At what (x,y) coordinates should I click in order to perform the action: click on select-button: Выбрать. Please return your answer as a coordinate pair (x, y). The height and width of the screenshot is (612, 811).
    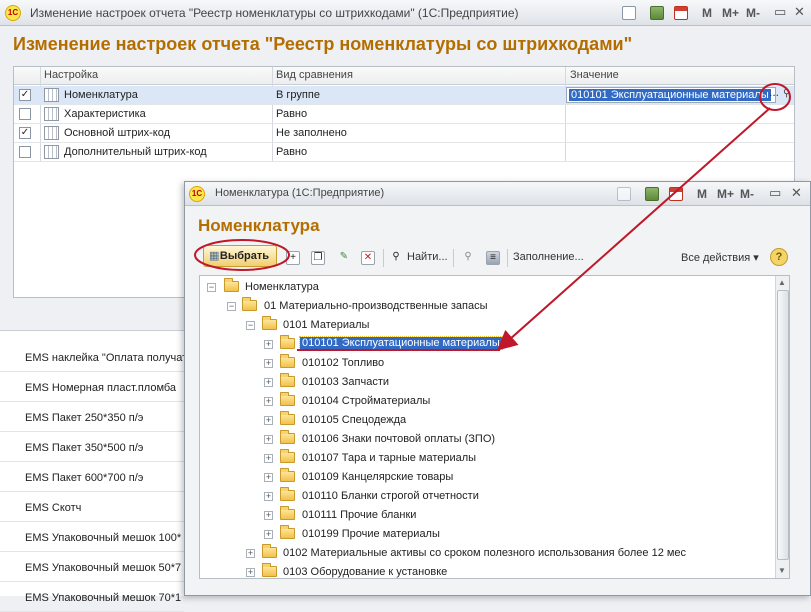
    Looking at the image, I should click on (240, 256).